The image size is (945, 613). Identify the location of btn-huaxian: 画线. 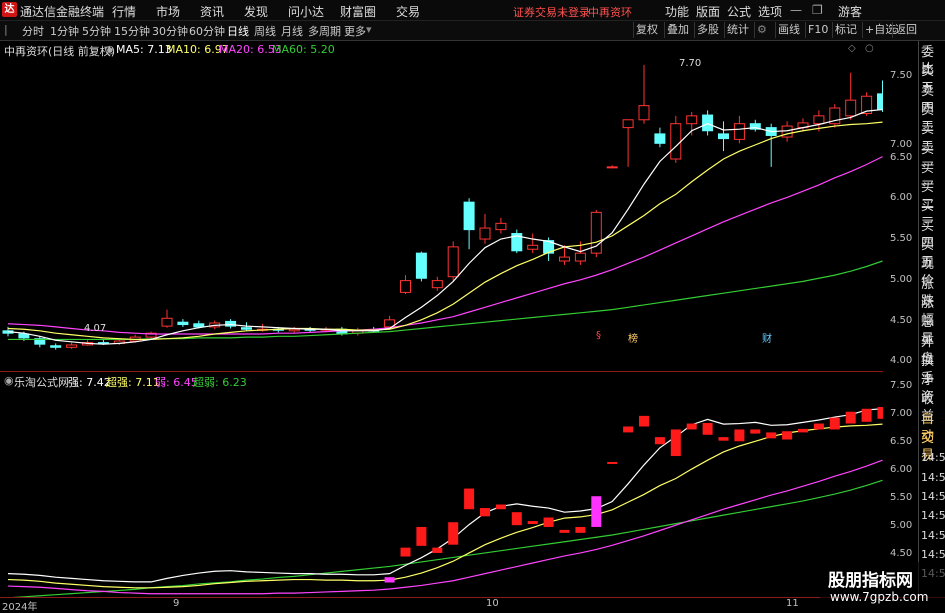
(788, 30).